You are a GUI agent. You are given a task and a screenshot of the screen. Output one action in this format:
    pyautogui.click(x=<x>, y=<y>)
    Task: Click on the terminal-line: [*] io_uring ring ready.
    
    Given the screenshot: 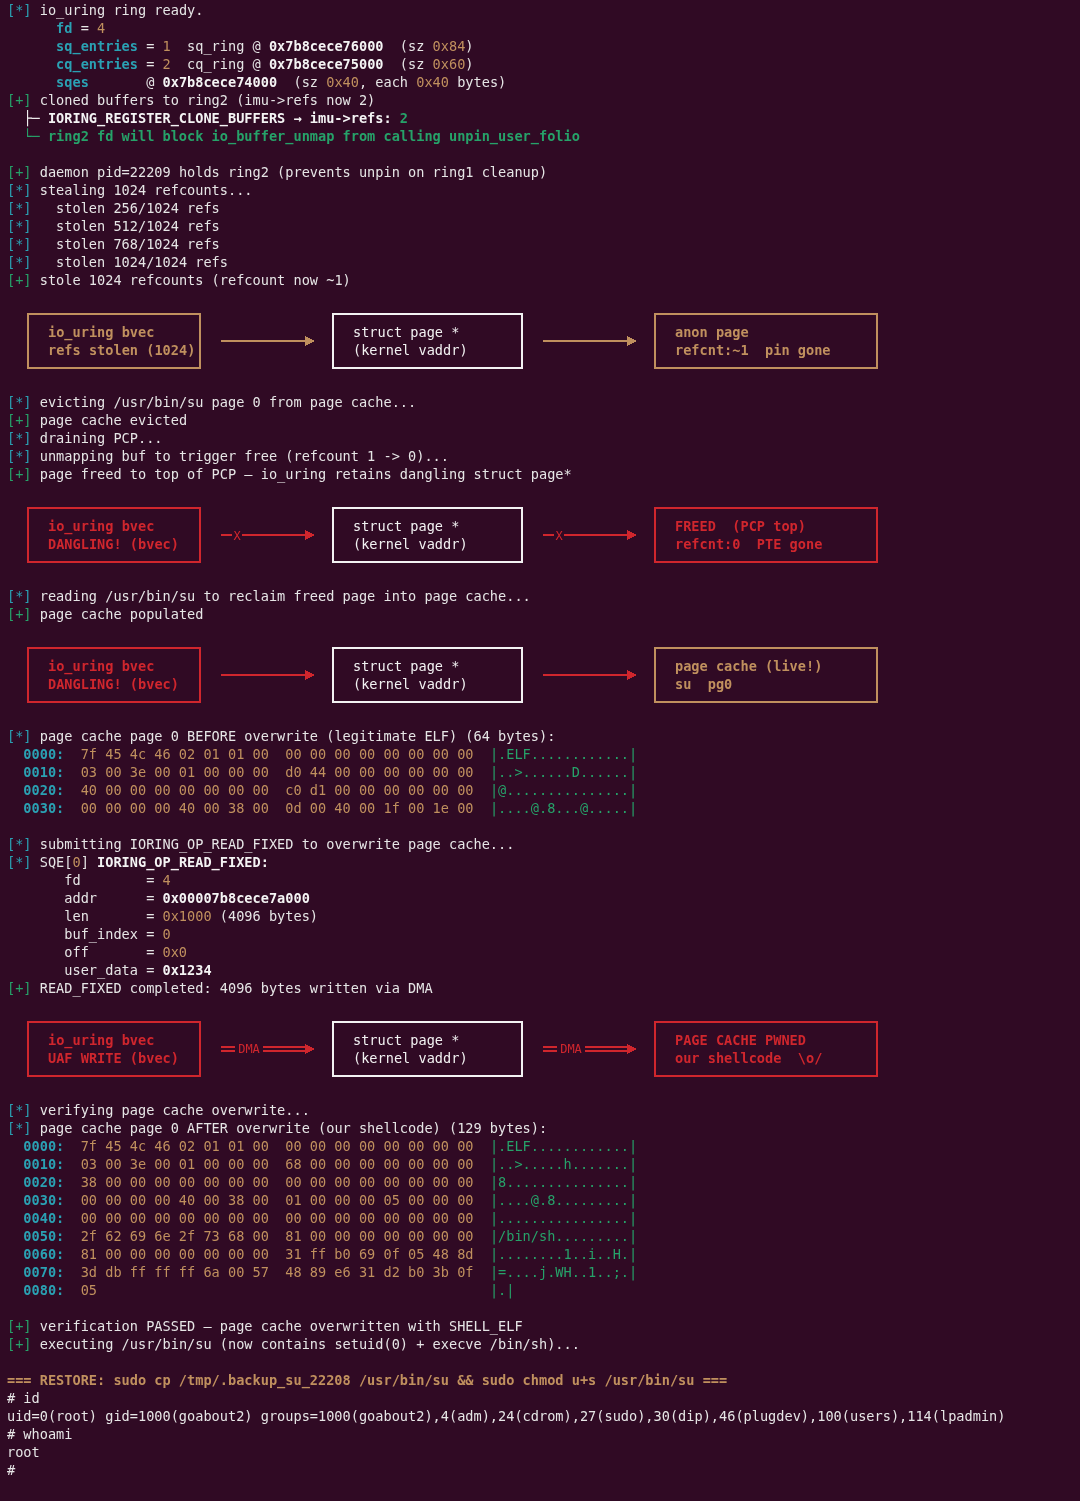 What is the action you would take?
    pyautogui.click(x=106, y=10)
    